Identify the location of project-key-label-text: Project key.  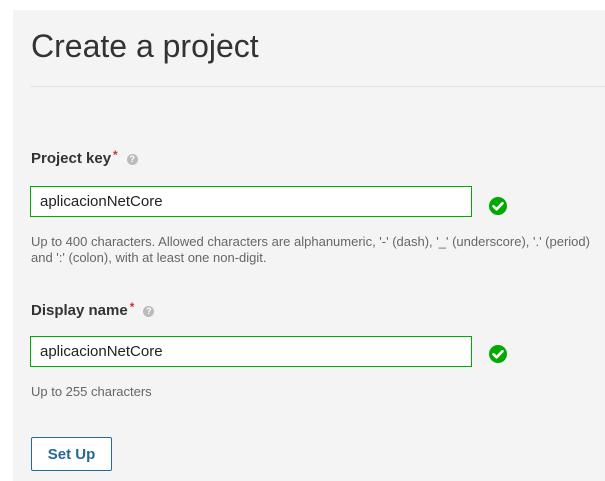
(71, 158).